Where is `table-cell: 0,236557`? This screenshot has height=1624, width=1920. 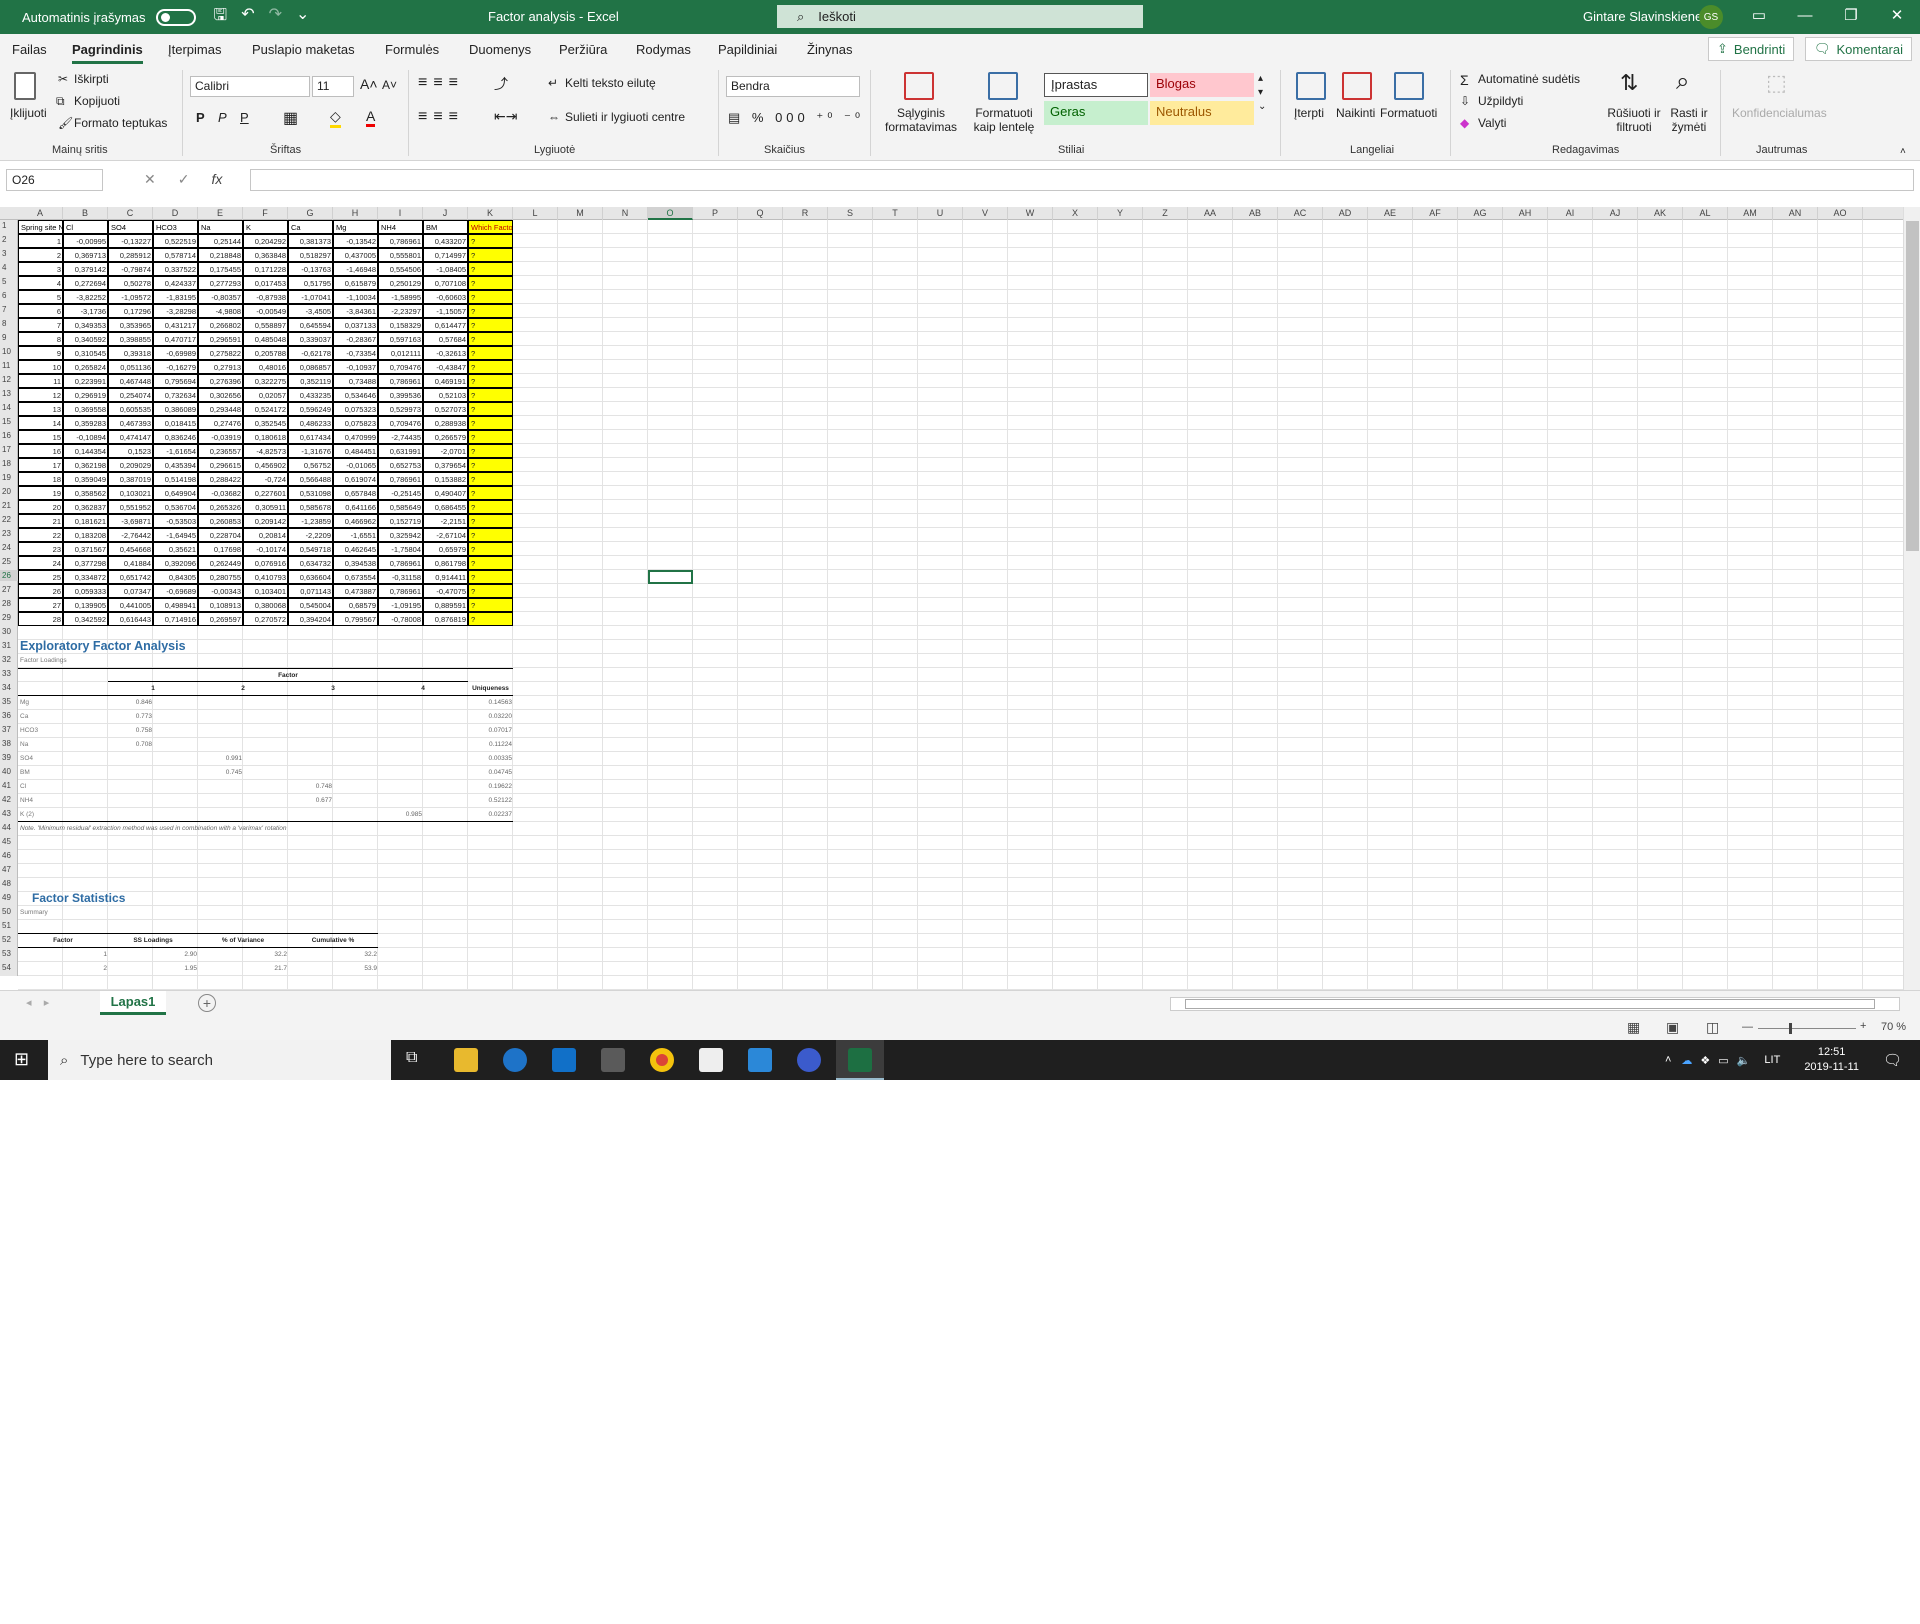
table-cell: 0,236557 is located at coordinates (220, 451).